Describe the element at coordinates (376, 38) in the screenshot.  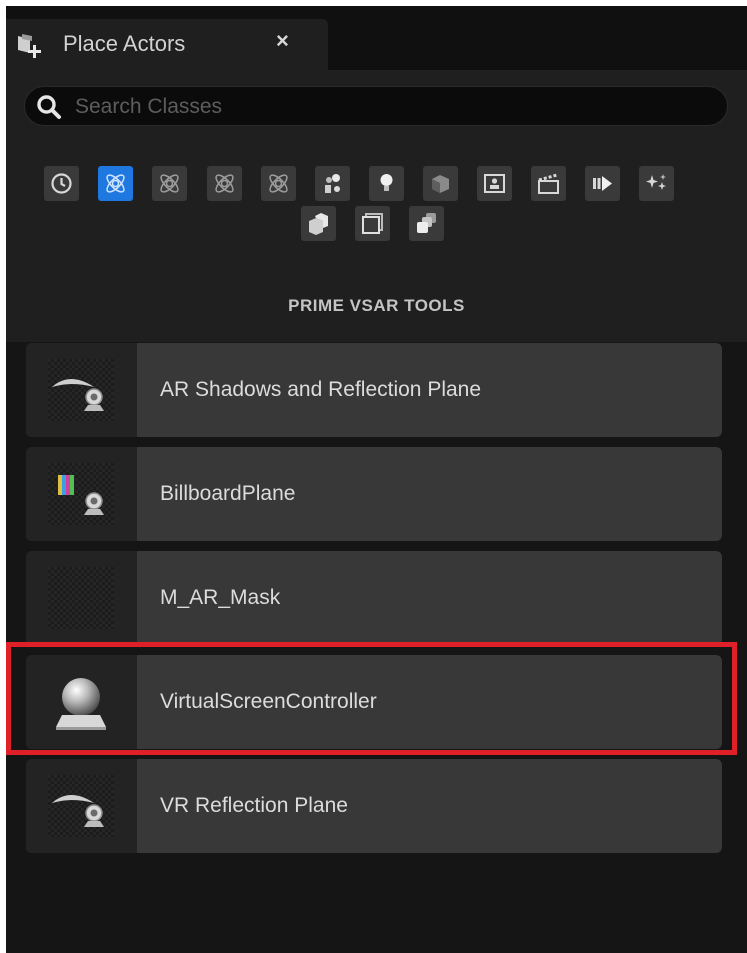
I see `tab-strip: Place Actors ×` at that location.